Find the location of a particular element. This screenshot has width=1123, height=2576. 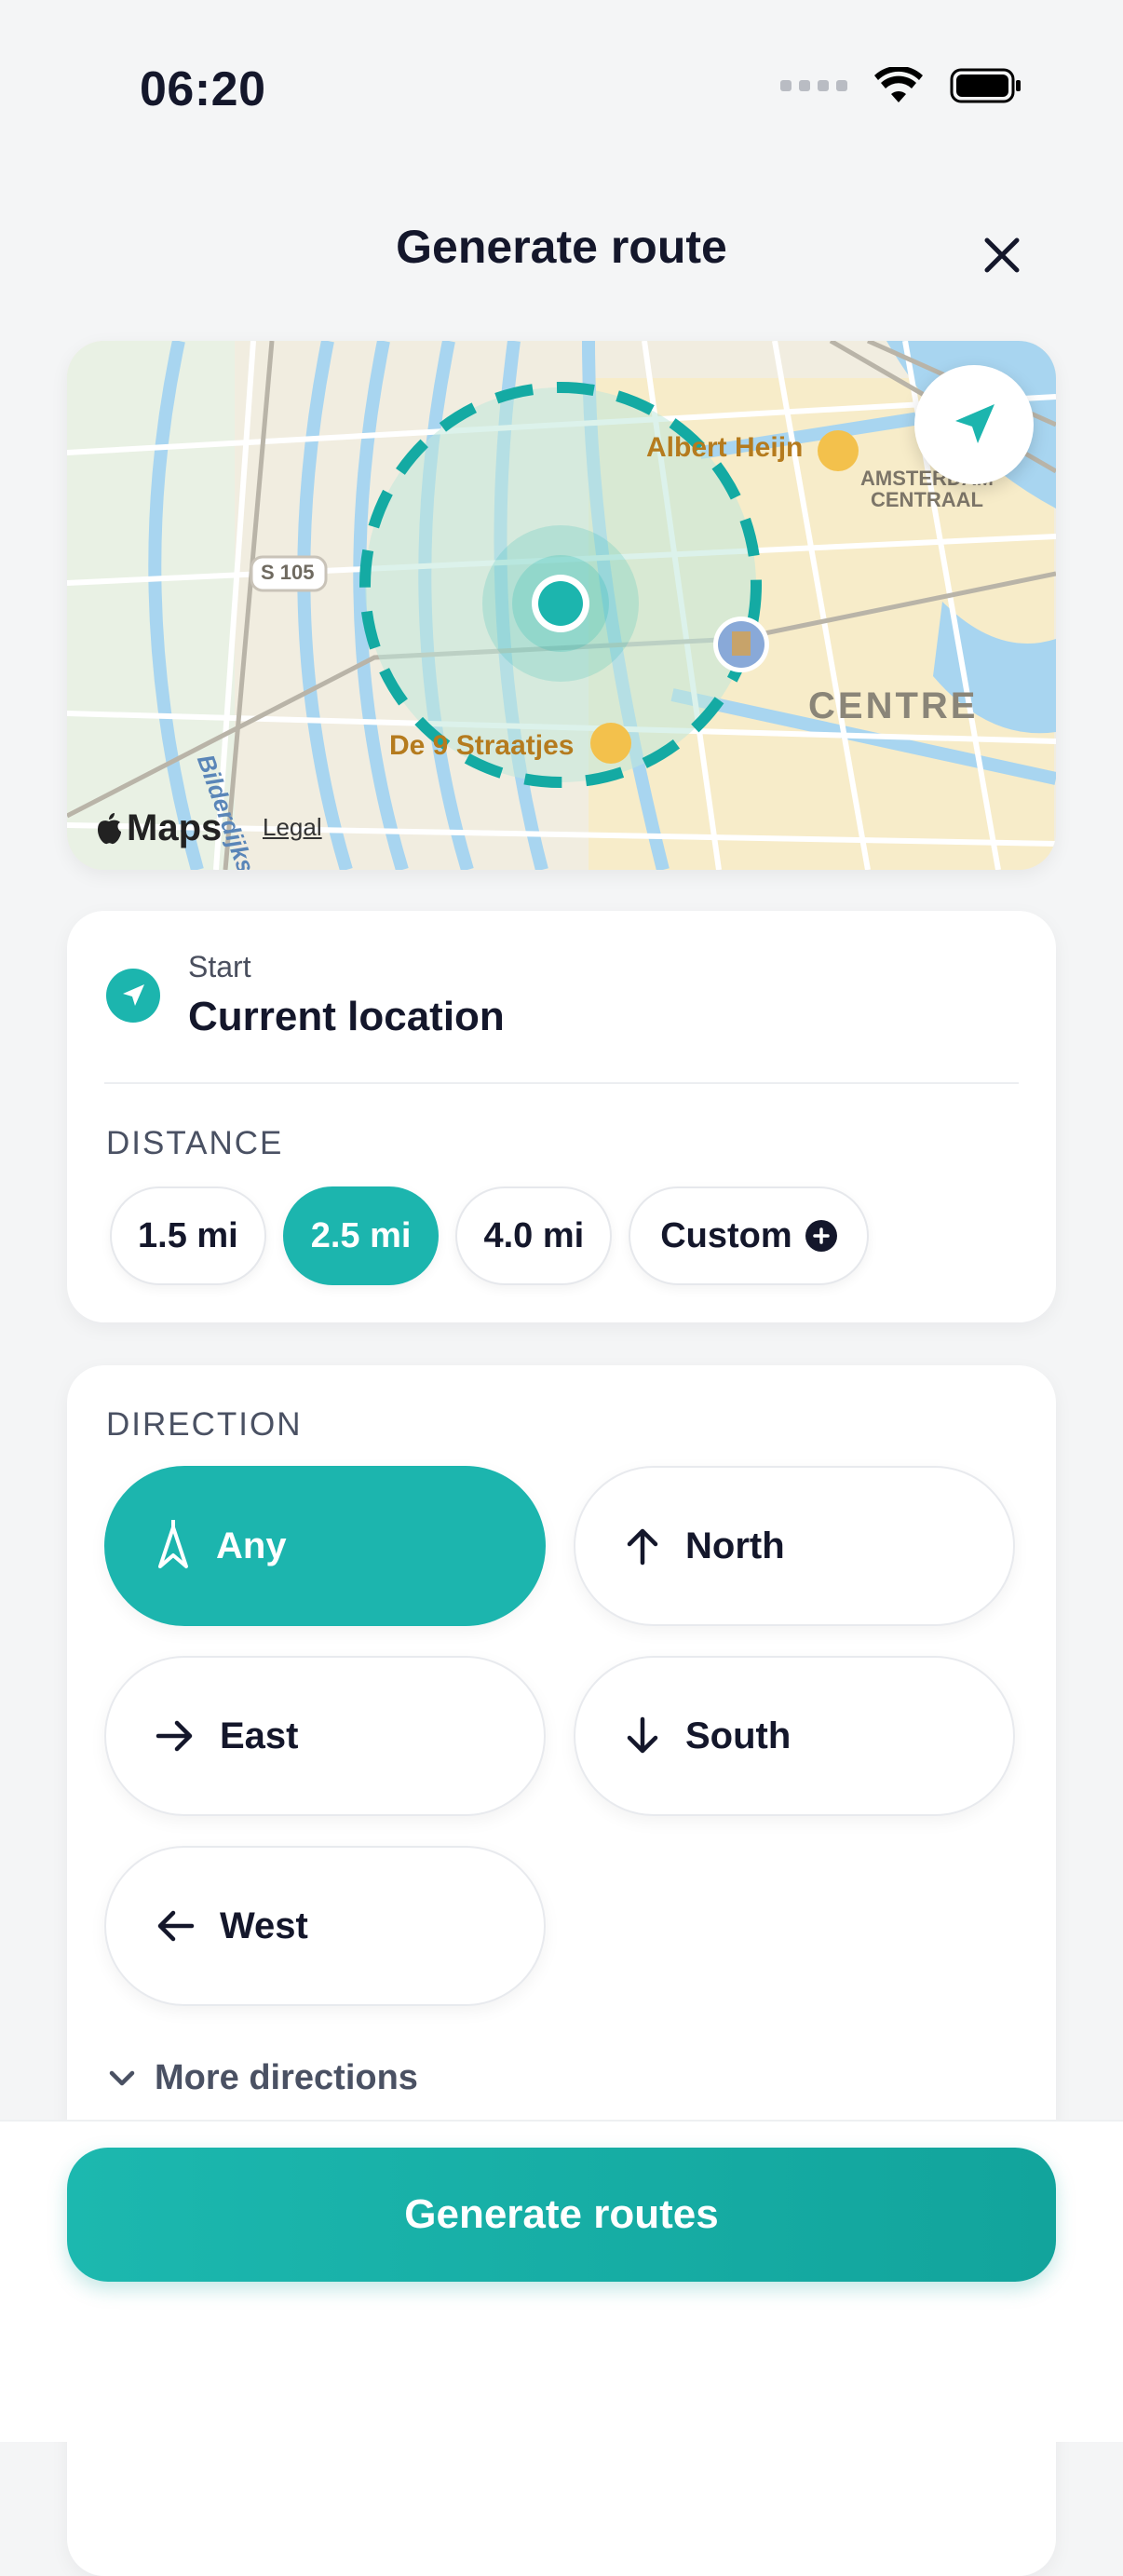

start-location-icon is located at coordinates (133, 996).